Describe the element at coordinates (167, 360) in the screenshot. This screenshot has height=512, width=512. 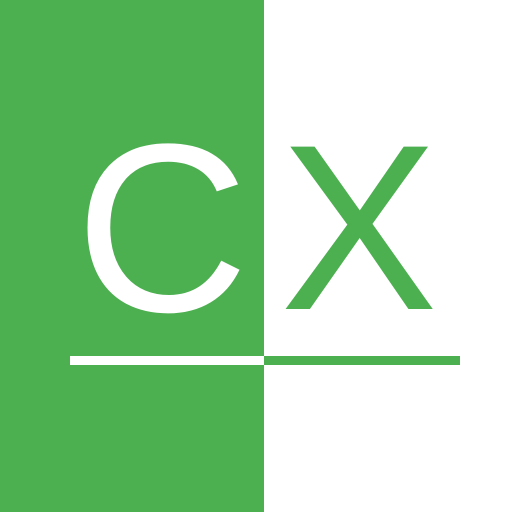
I see `logo-underline-white` at that location.